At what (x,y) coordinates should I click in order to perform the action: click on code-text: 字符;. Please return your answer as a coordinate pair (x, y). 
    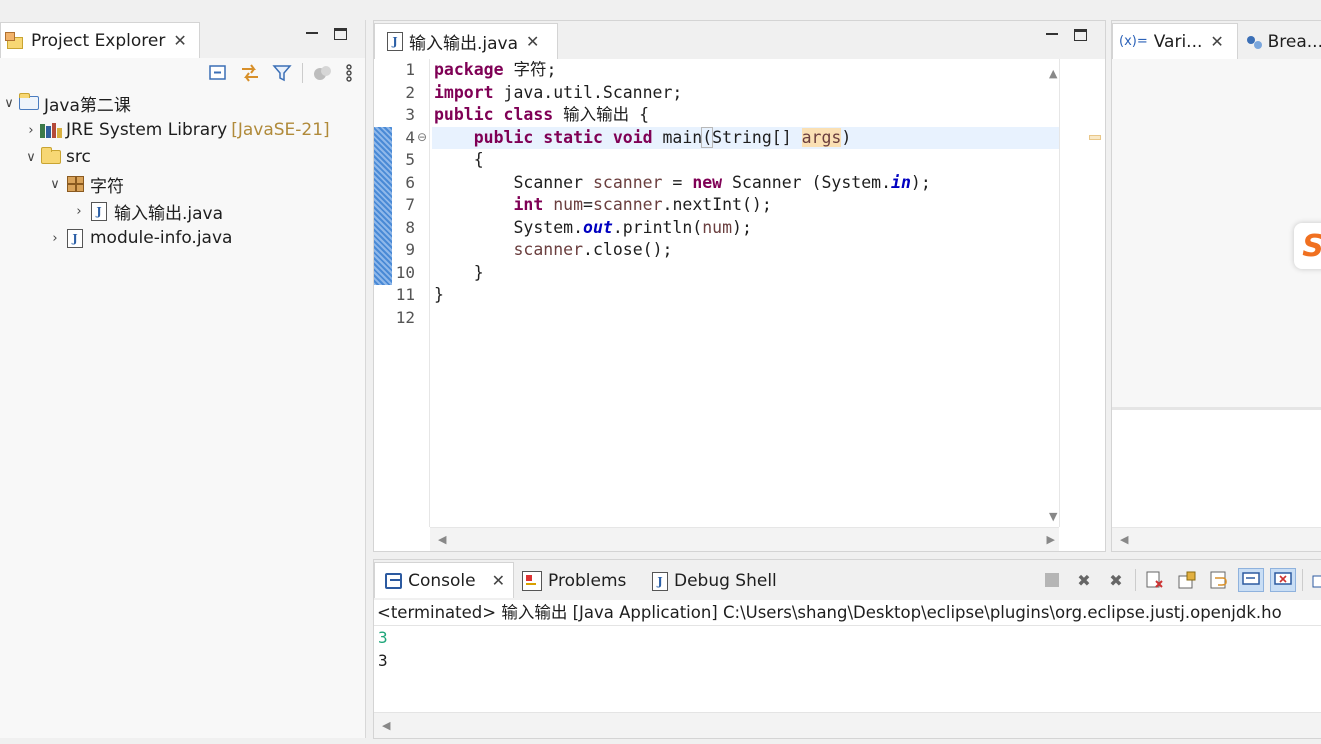
    Looking at the image, I should click on (530, 69).